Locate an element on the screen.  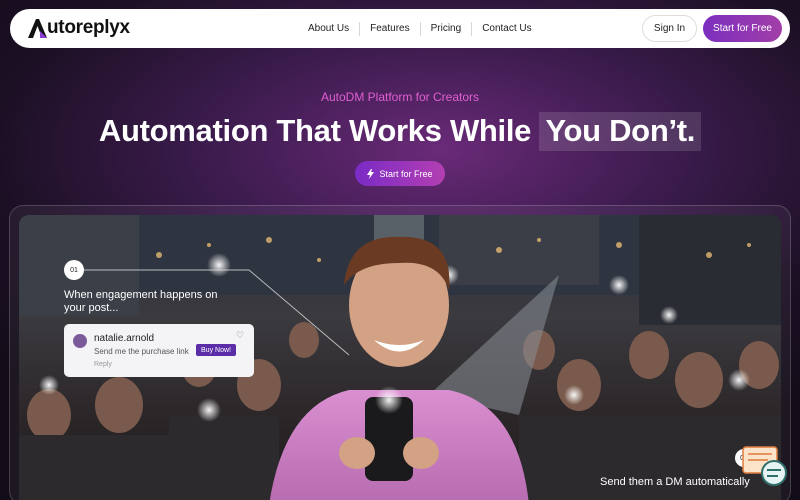
nav-link-pricing: Pricing is located at coordinates (446, 29).